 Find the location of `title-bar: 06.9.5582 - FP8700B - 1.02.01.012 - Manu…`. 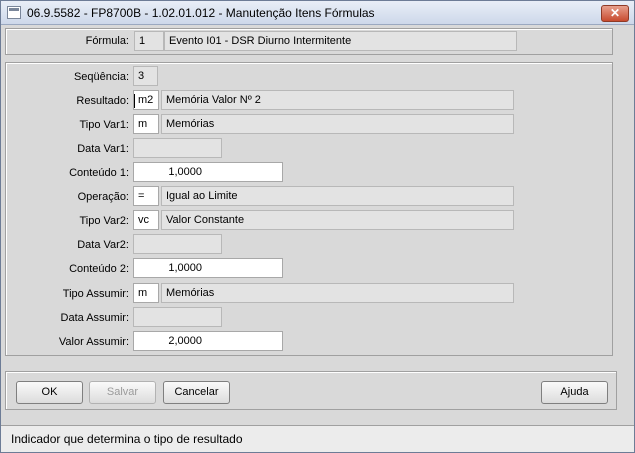

title-bar: 06.9.5582 - FP8700B - 1.02.01.012 - Manu… is located at coordinates (317, 13).